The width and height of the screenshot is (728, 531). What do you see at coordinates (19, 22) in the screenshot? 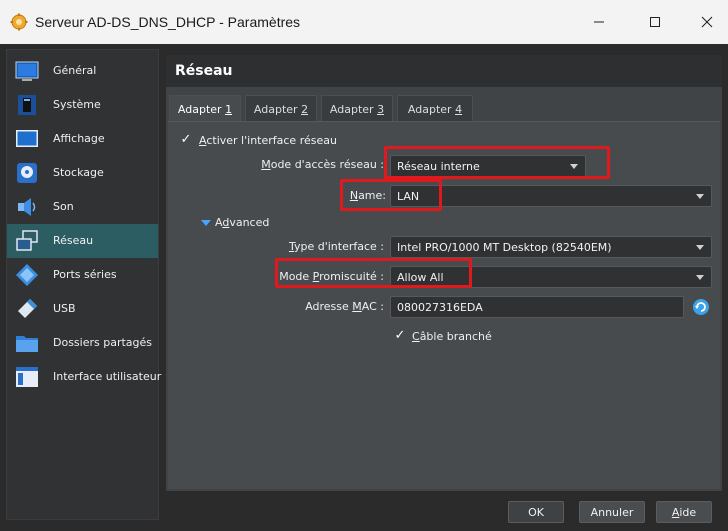
I see `virtualbox-settings-icon` at bounding box center [19, 22].